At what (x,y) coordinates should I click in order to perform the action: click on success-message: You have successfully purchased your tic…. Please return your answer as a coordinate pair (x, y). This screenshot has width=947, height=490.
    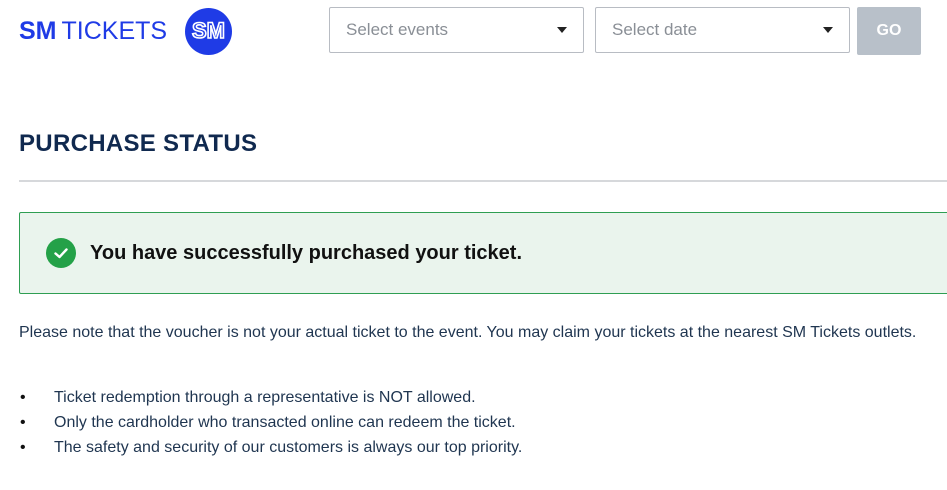
    Looking at the image, I should click on (306, 252).